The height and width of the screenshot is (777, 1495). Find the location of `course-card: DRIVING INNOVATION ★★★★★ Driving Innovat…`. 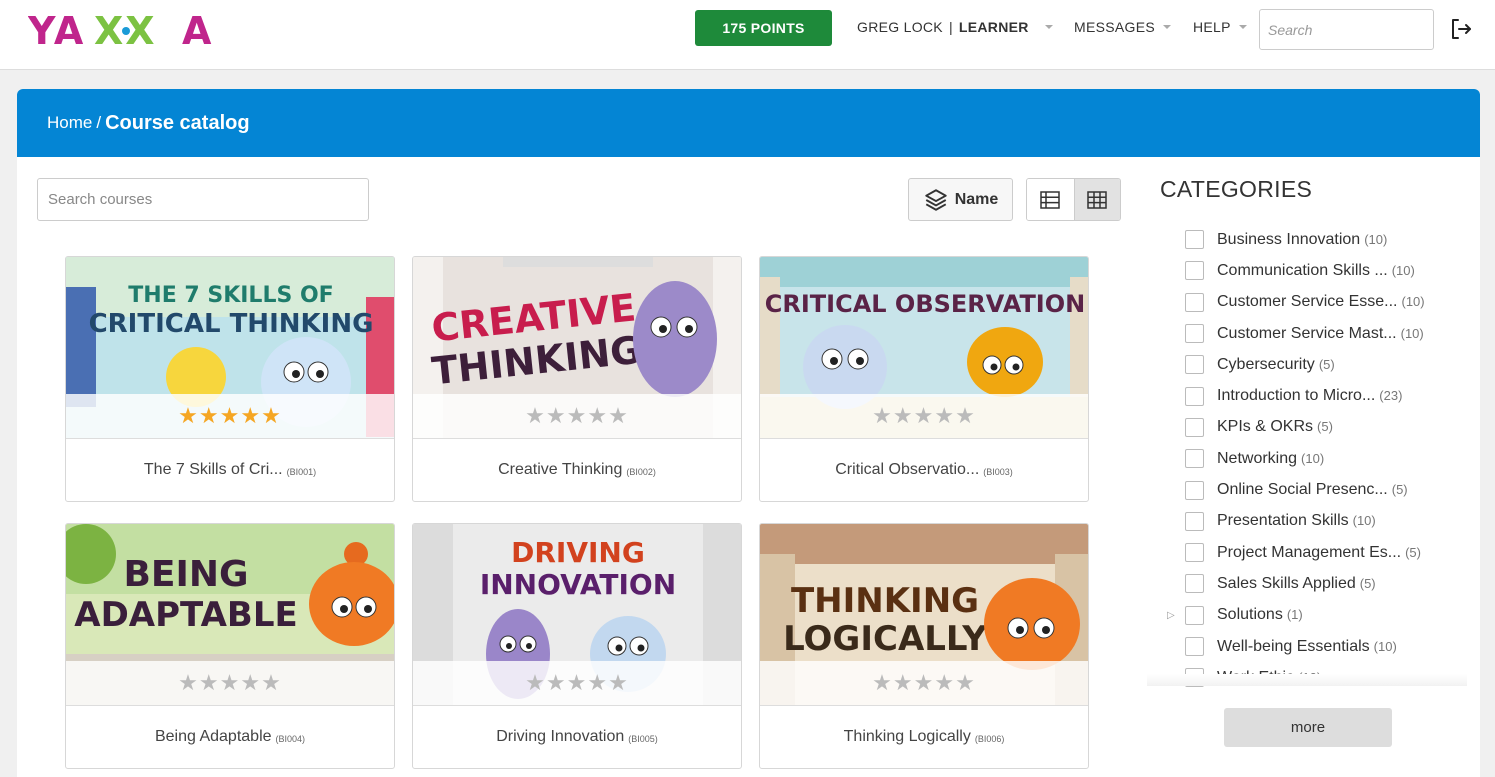

course-card: DRIVING INNOVATION ★★★★★ Driving Innovat… is located at coordinates (577, 646).